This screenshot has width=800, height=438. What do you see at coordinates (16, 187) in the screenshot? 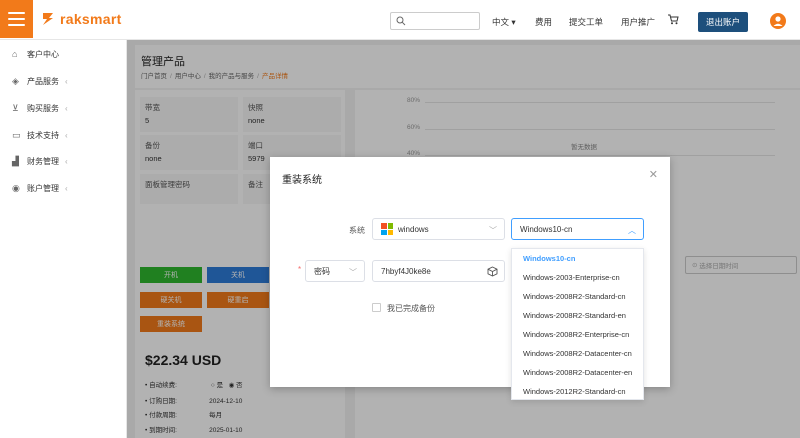
I see `user-icon: ◉` at bounding box center [16, 187].